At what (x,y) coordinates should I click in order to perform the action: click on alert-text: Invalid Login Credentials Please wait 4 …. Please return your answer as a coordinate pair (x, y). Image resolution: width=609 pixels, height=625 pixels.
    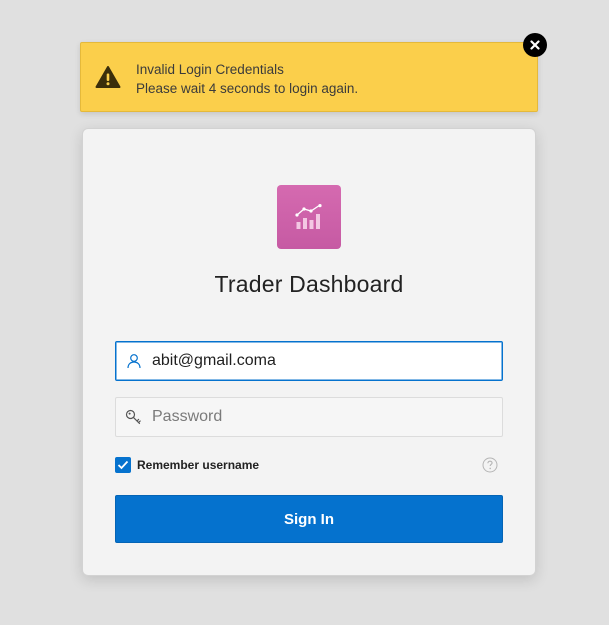
    Looking at the image, I should click on (247, 79).